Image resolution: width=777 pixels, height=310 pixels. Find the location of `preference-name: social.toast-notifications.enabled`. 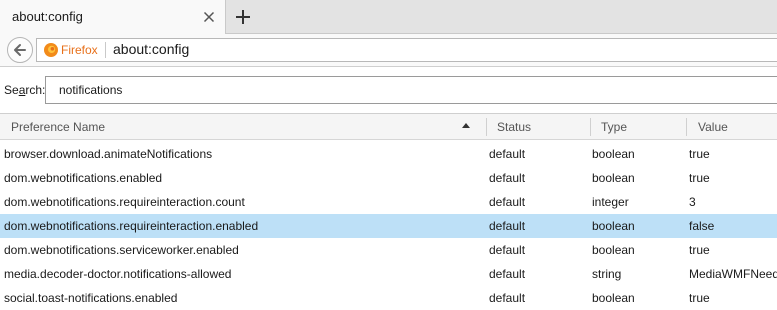

preference-name: social.toast-notifications.enabled is located at coordinates (91, 298).